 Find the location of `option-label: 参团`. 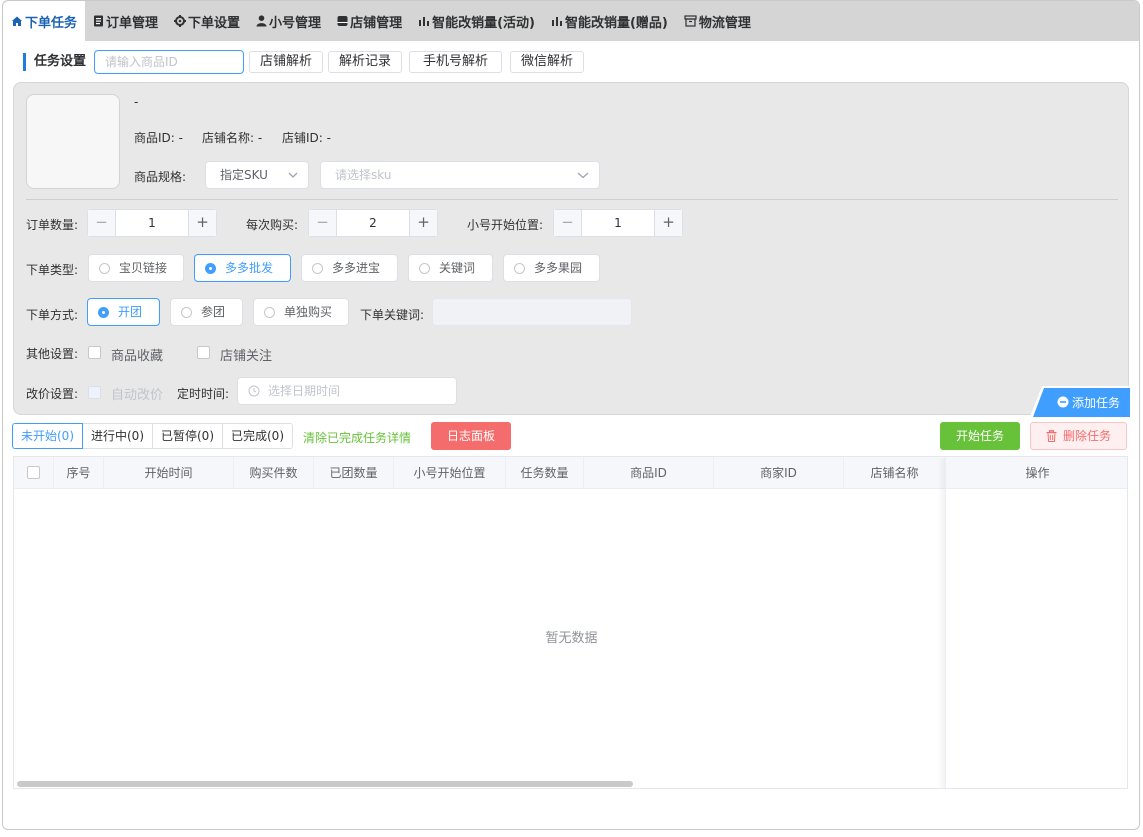

option-label: 参团 is located at coordinates (213, 312).